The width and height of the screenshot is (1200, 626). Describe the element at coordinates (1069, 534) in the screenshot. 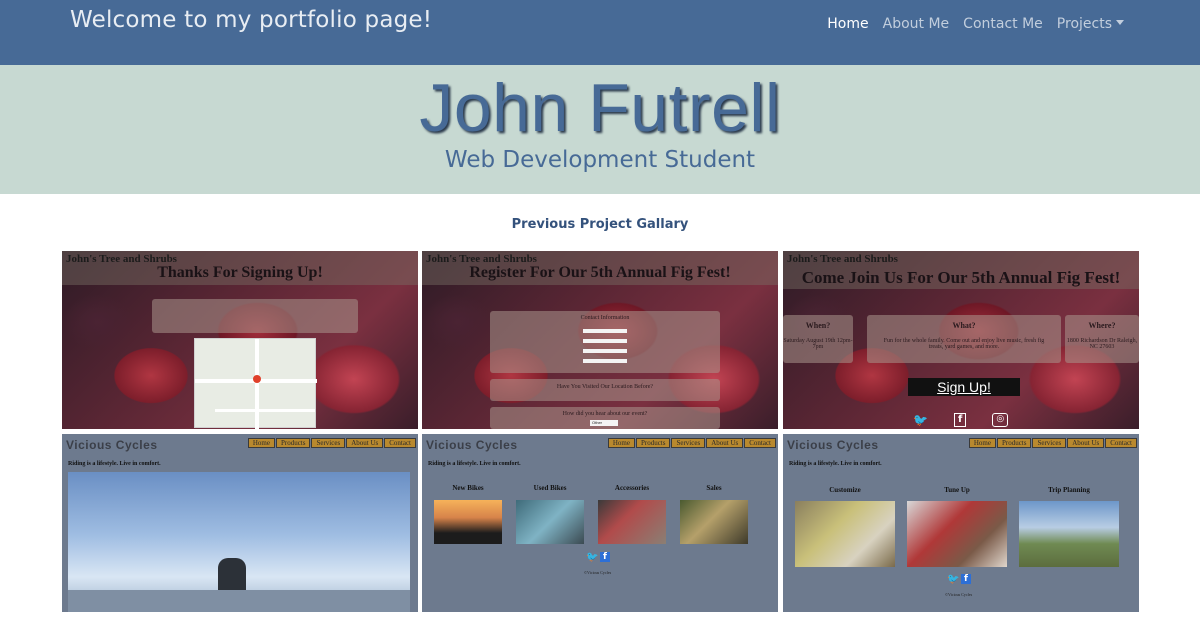

I see `trip-planning-image` at that location.